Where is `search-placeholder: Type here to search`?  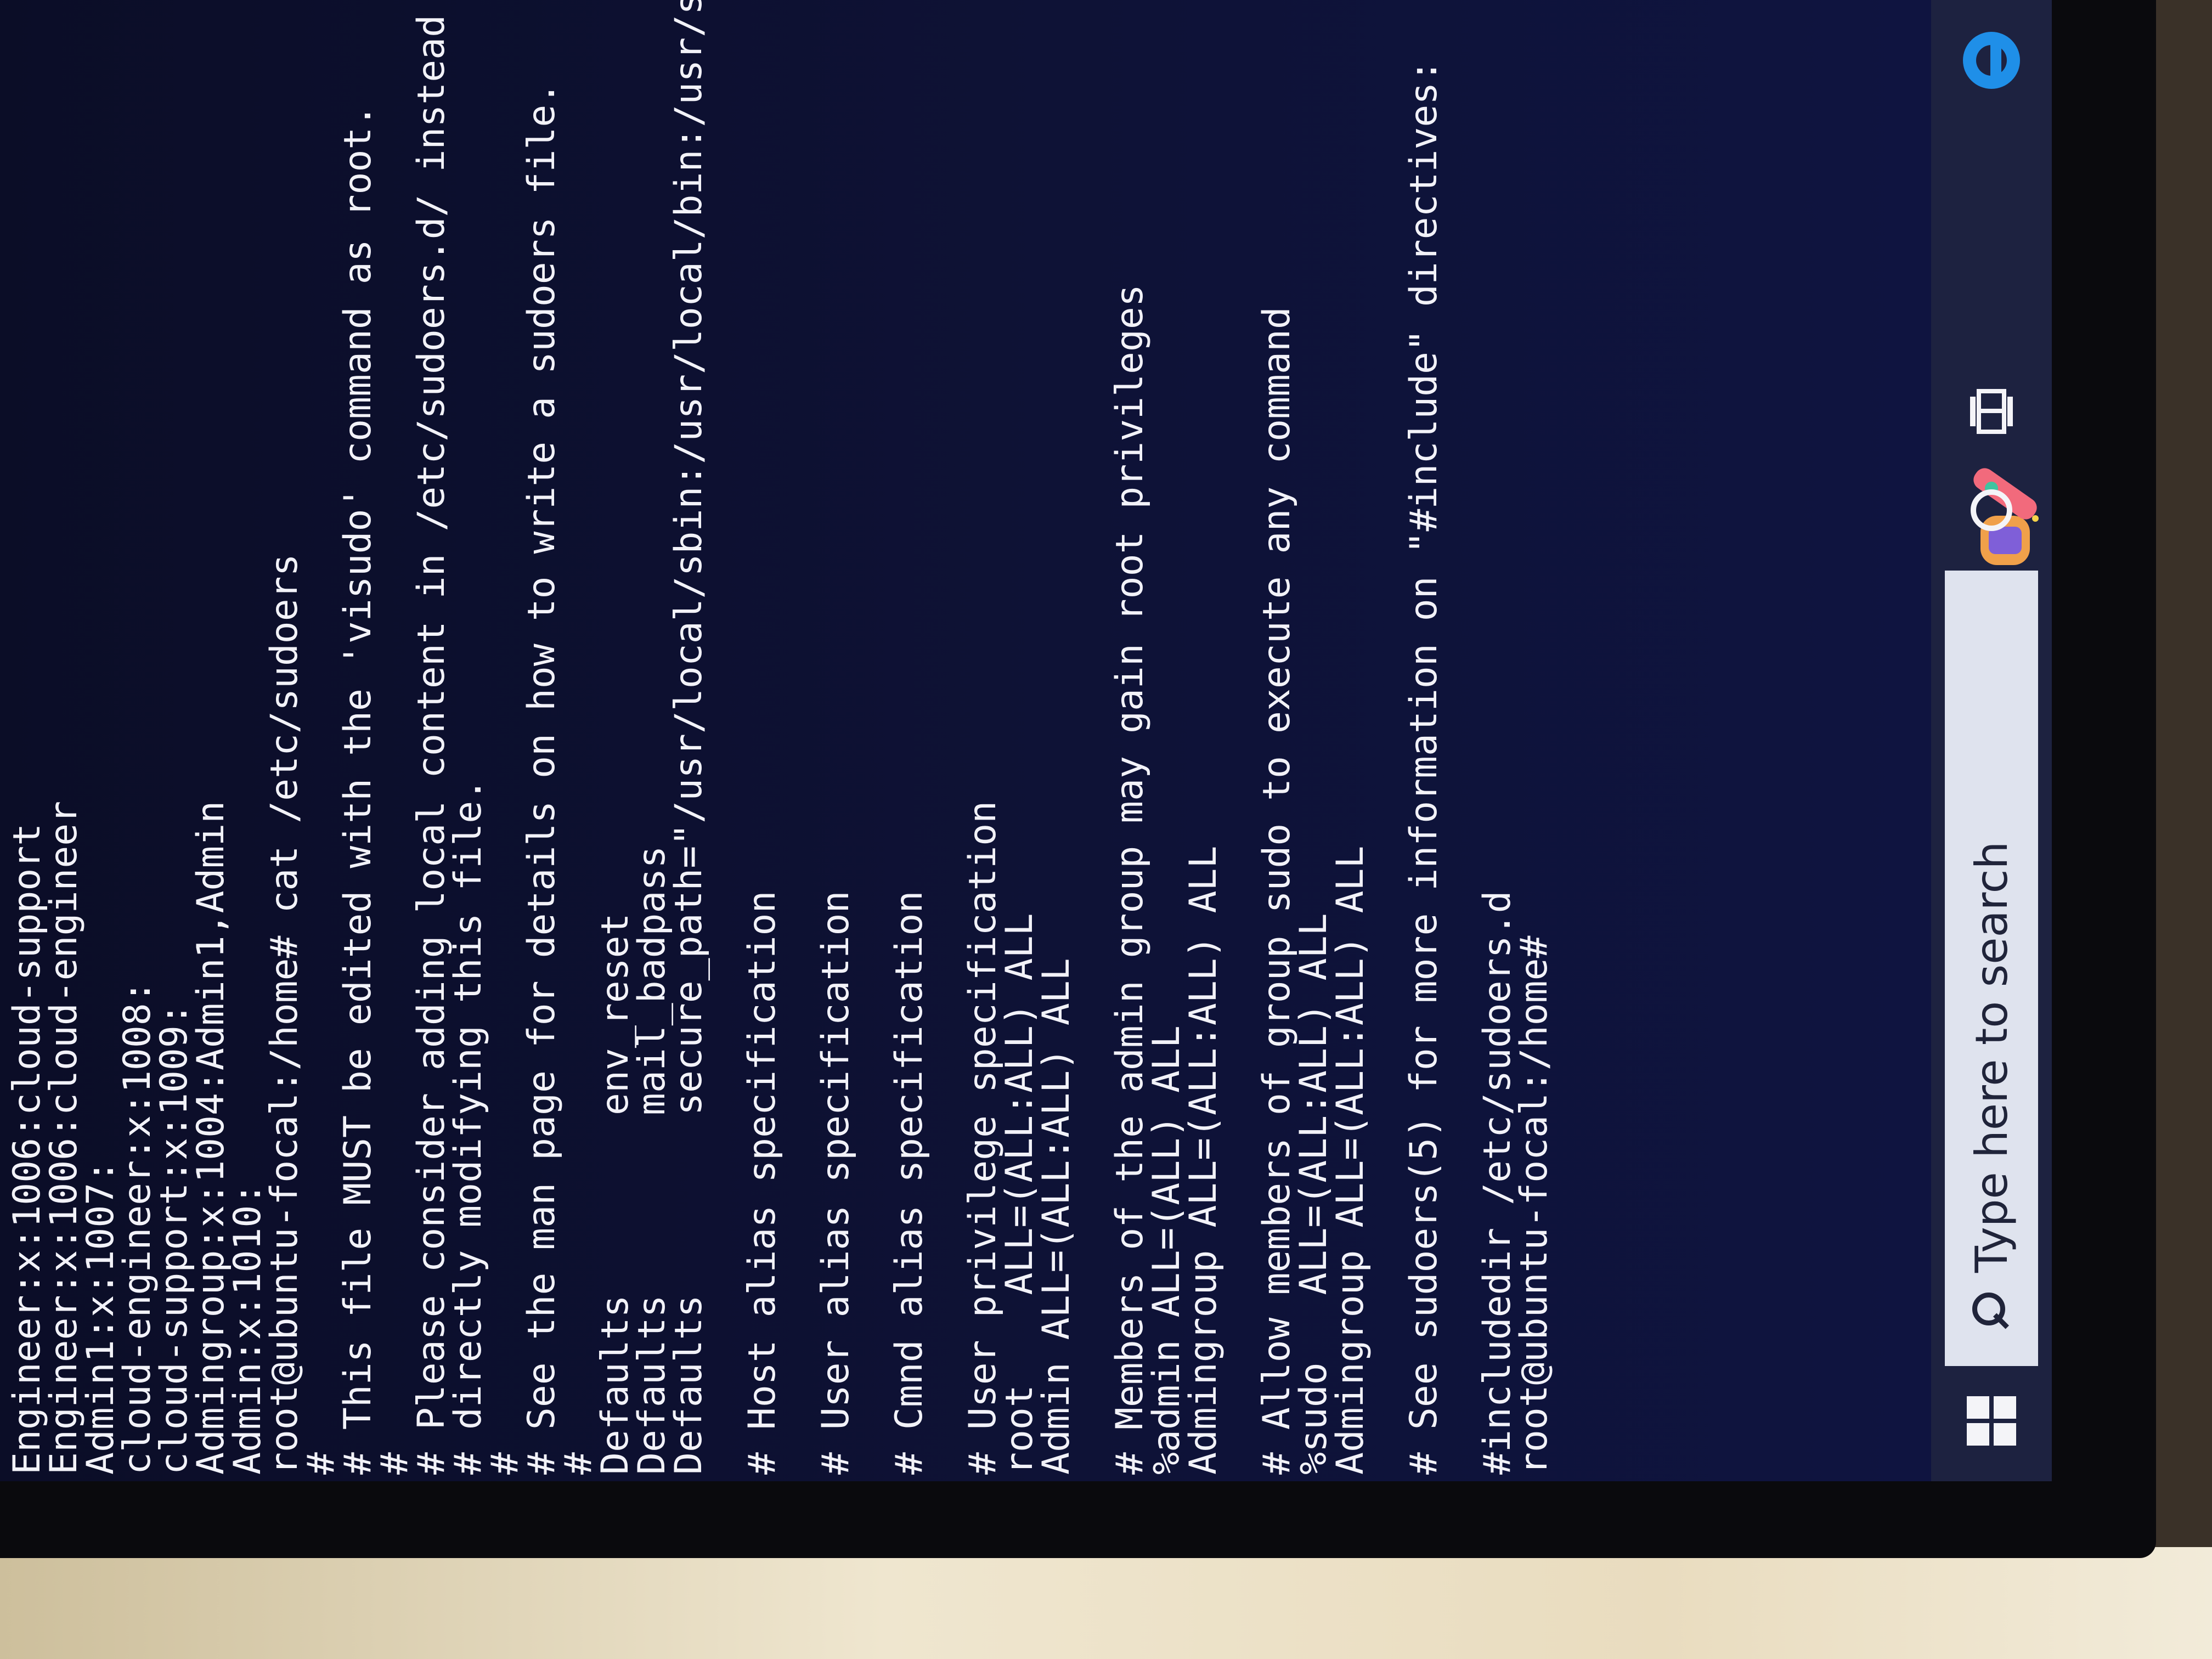 search-placeholder: Type here to search is located at coordinates (1991, 1057).